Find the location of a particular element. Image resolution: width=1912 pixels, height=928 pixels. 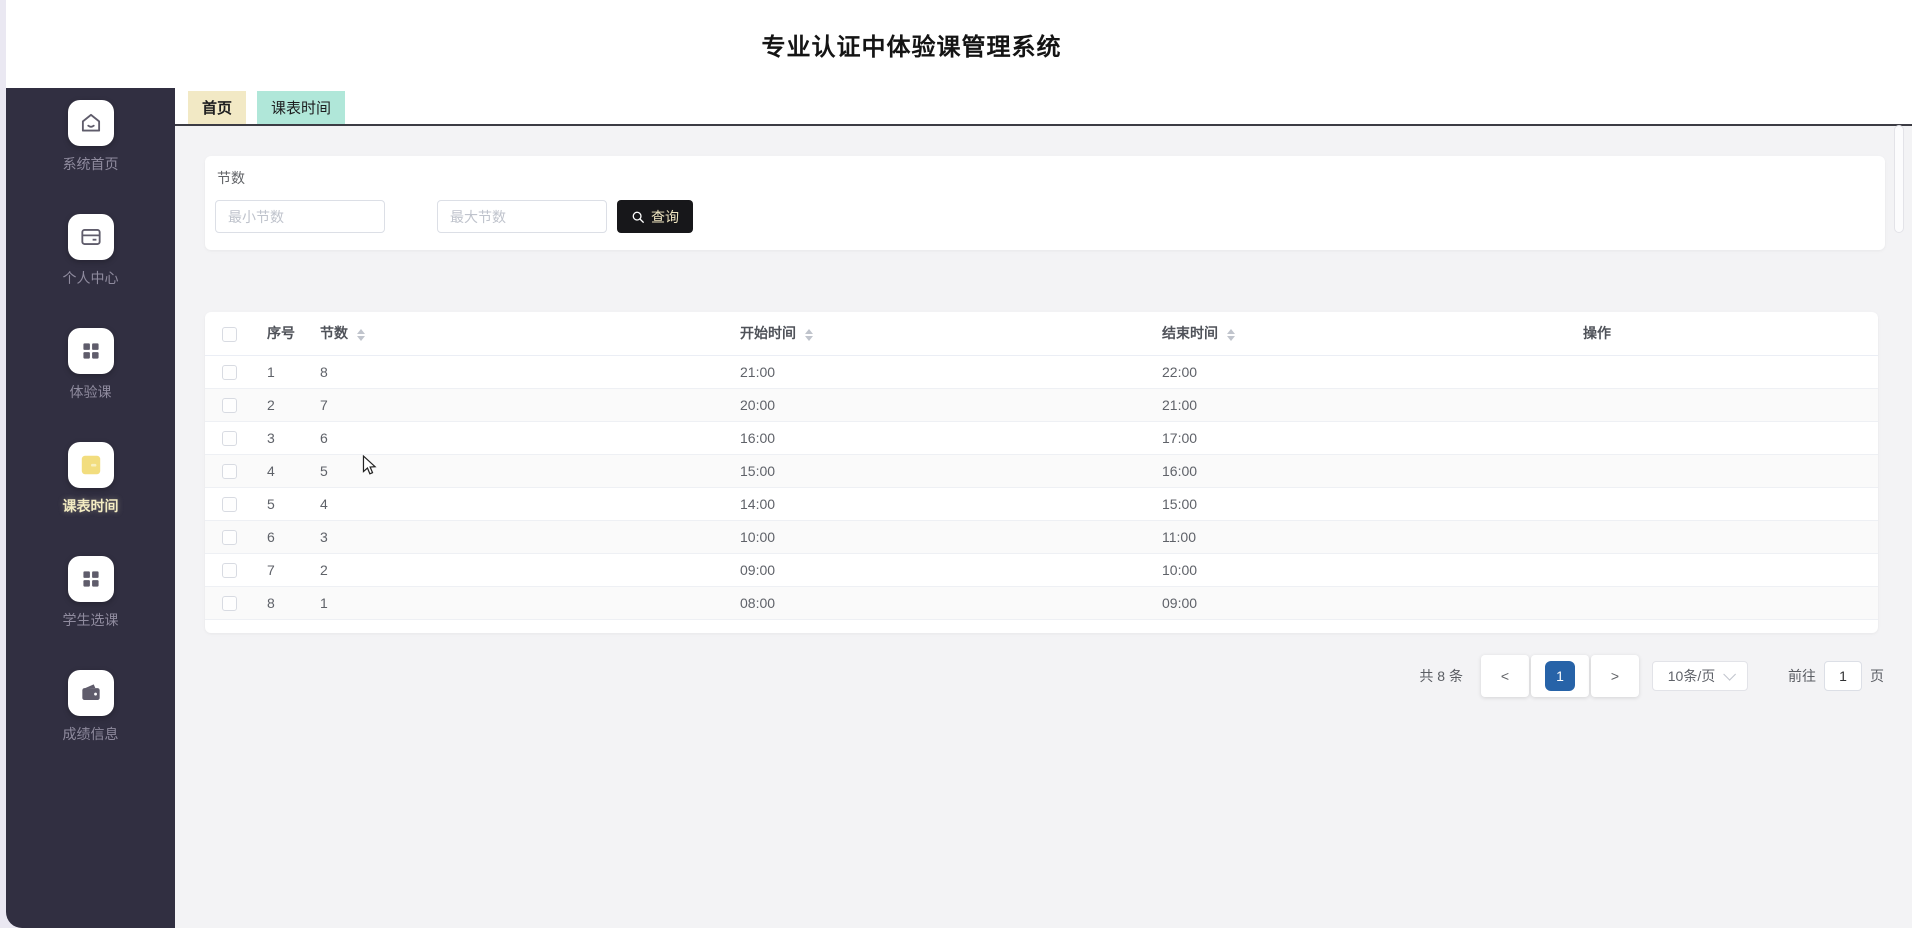

cell-end-time: 17:00 is located at coordinates (1352, 438).